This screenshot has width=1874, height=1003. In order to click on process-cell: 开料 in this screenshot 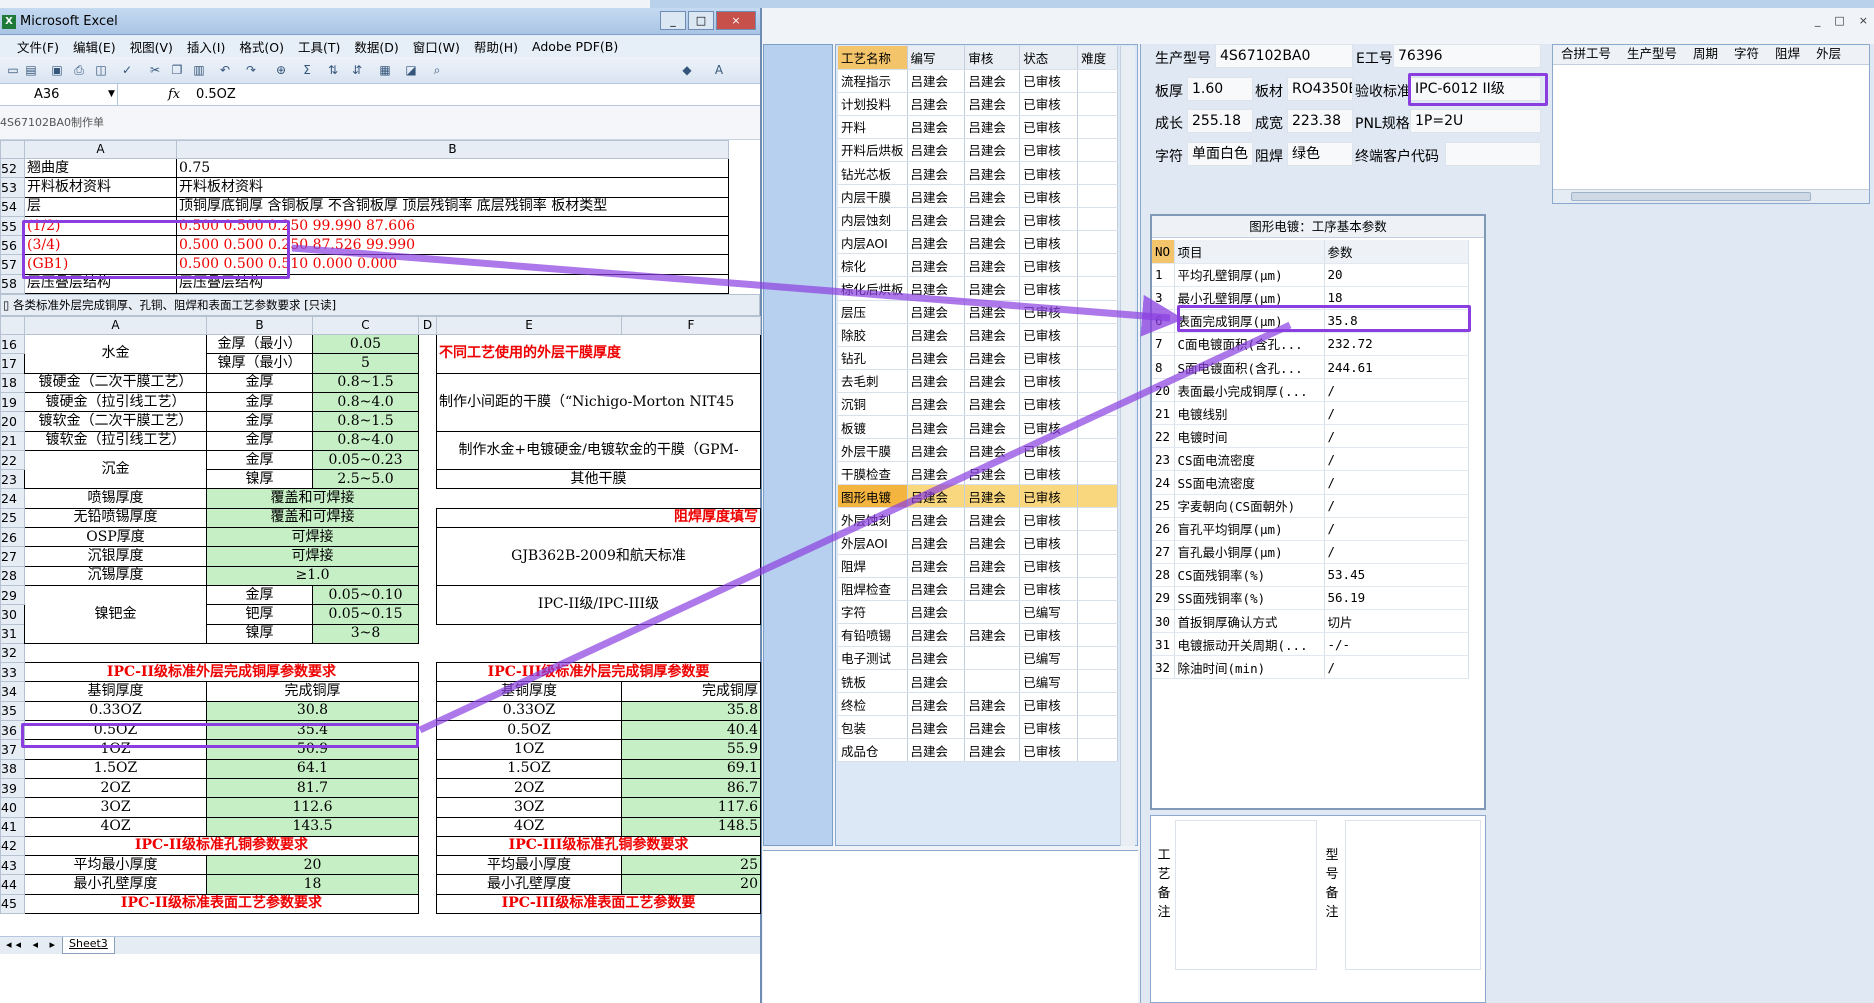, I will do `click(873, 127)`.